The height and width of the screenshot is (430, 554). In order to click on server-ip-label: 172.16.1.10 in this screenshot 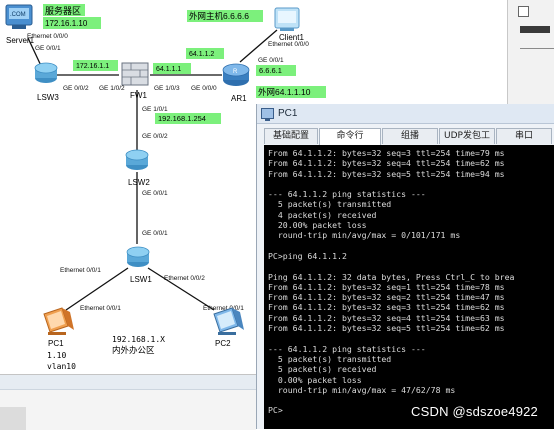, I will do `click(66, 23)`.